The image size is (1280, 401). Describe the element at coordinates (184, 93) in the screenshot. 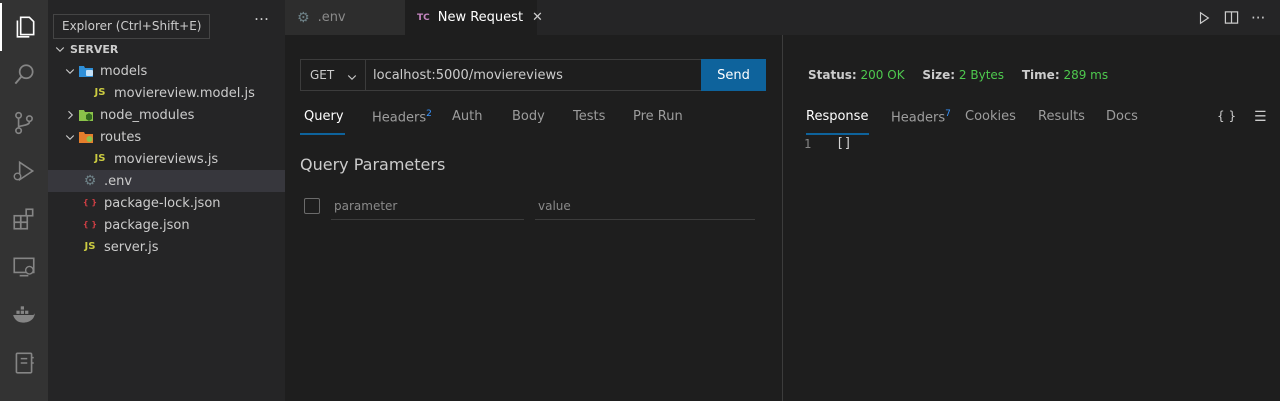

I see `tree-item-label: moviereview.model.js` at that location.